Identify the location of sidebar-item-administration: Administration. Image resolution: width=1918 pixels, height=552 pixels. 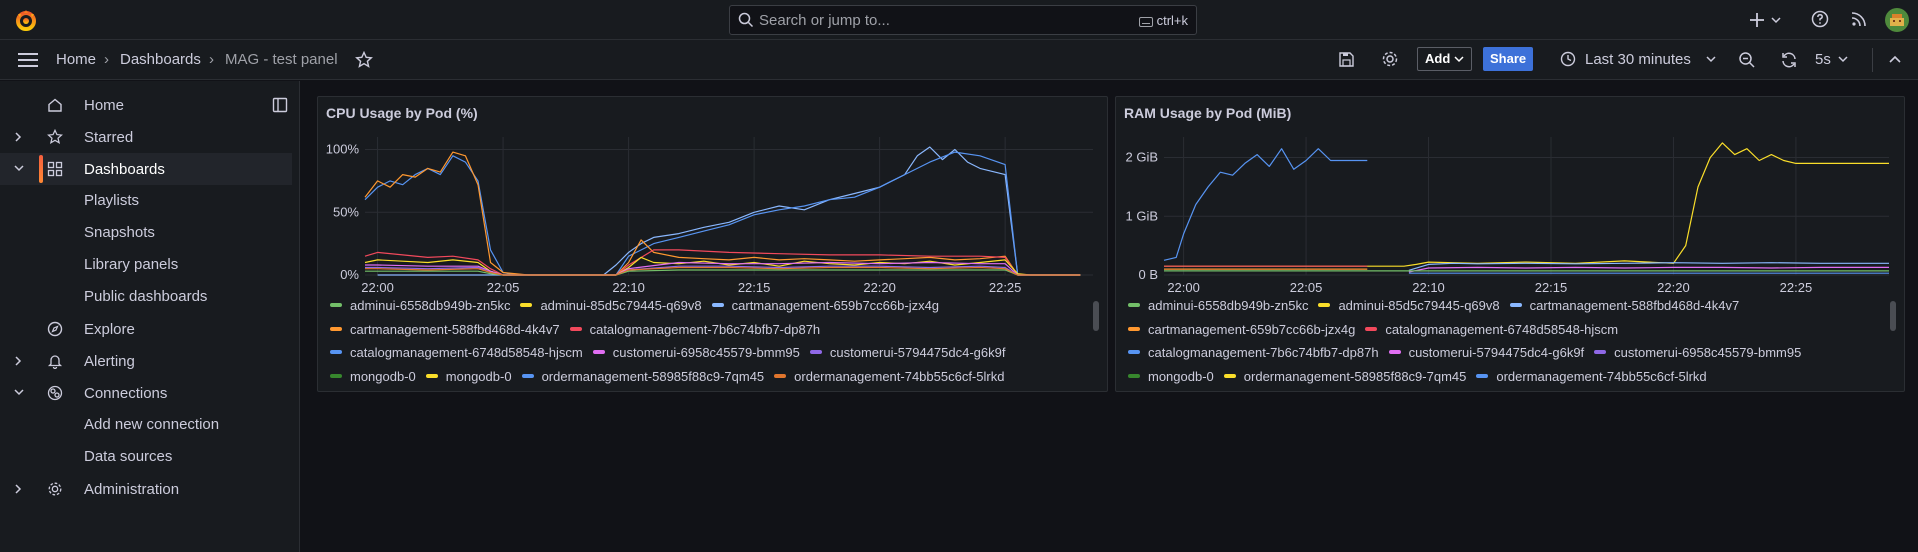
(146, 489).